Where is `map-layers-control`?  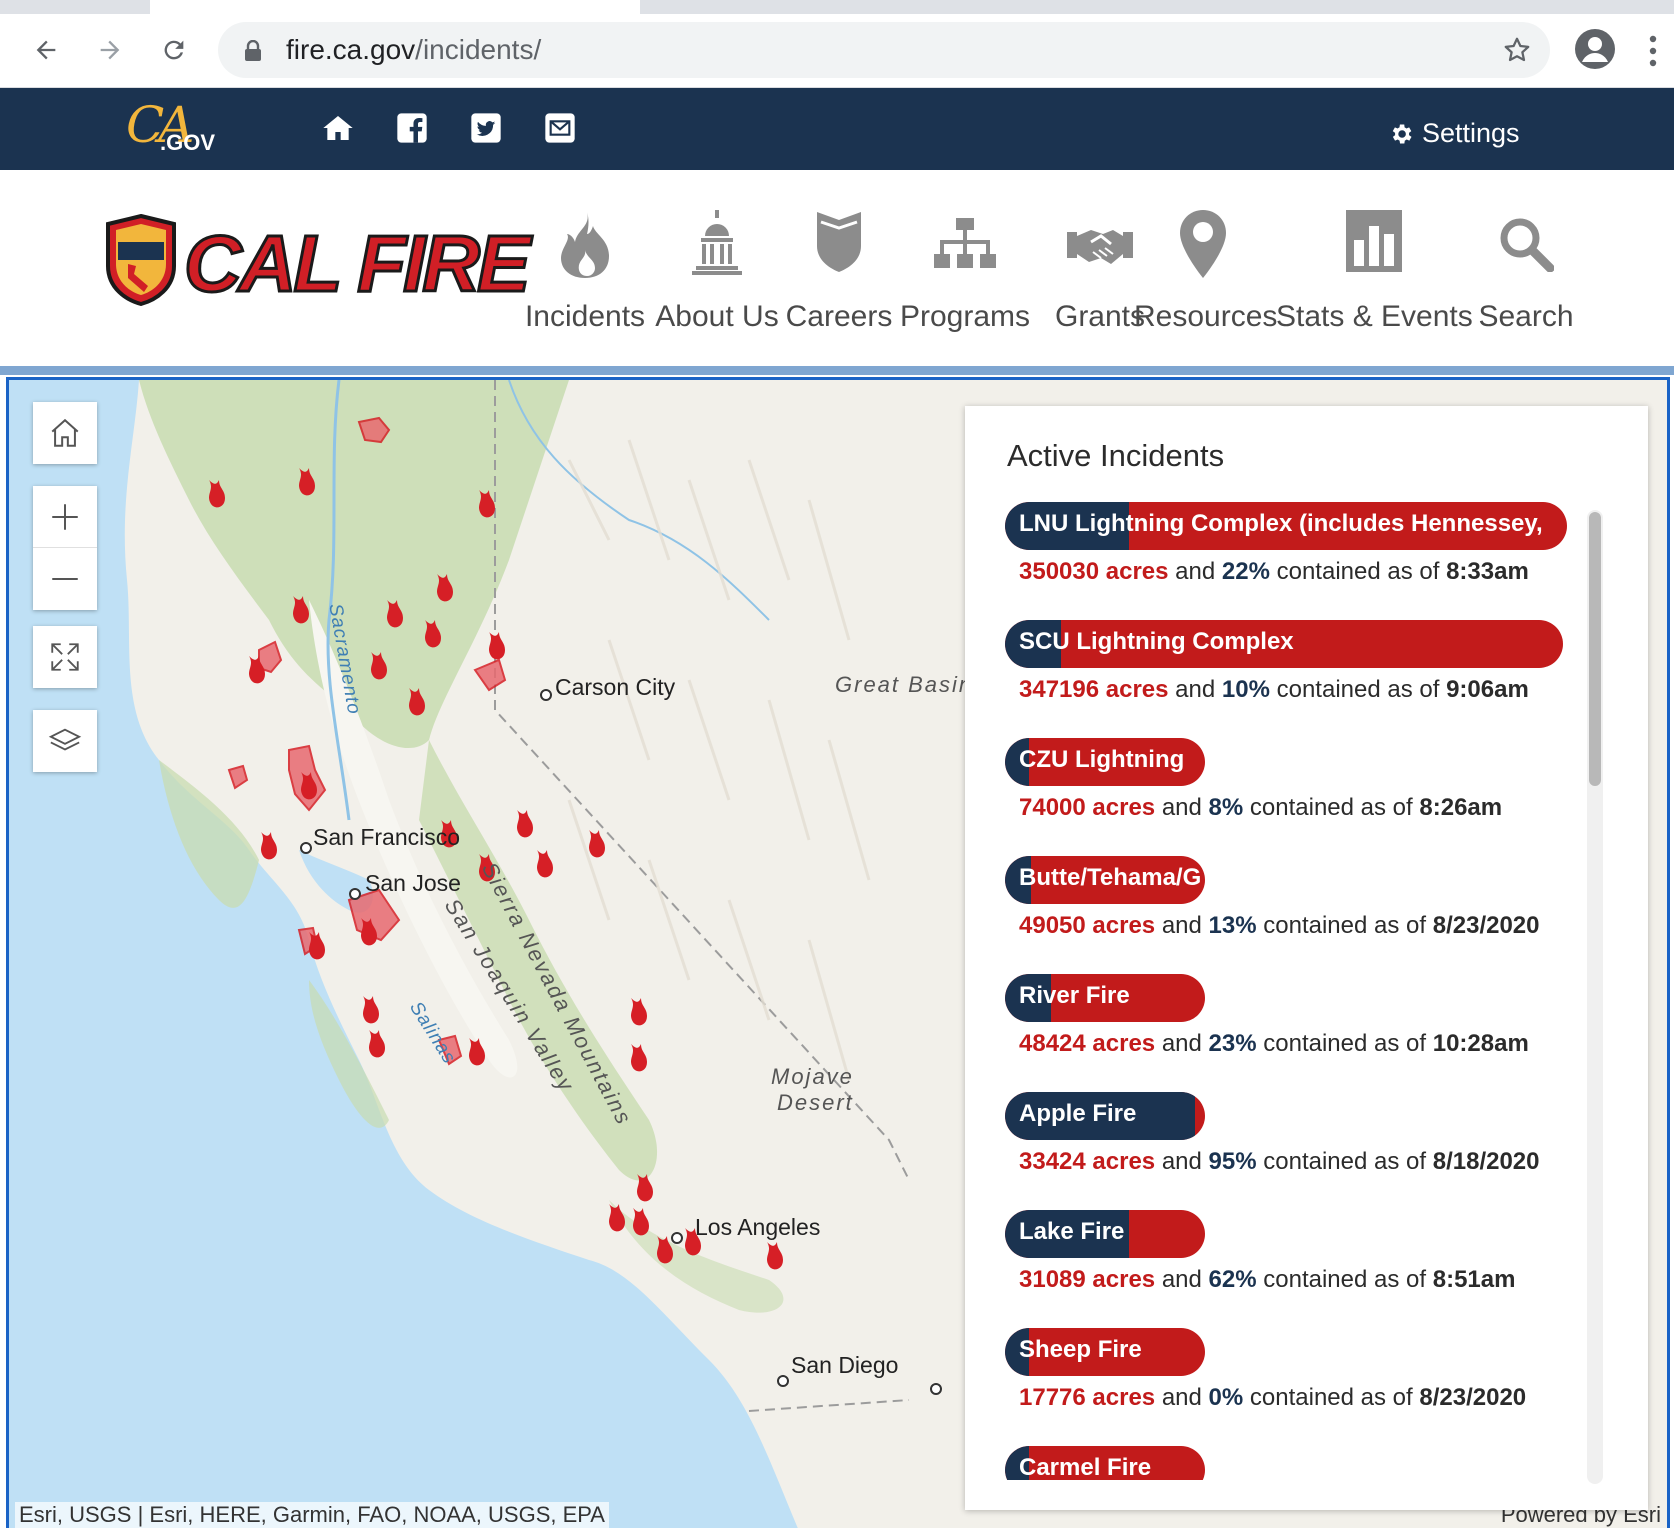 map-layers-control is located at coordinates (65, 741).